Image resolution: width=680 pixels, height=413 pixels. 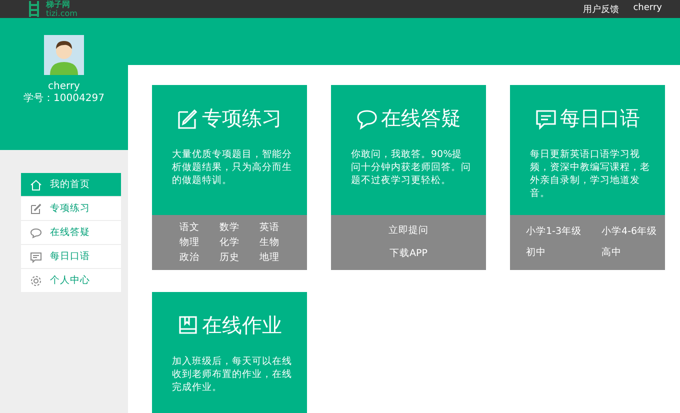 What do you see at coordinates (71, 257) in the screenshot?
I see `sidebar-item: 每日口语` at bounding box center [71, 257].